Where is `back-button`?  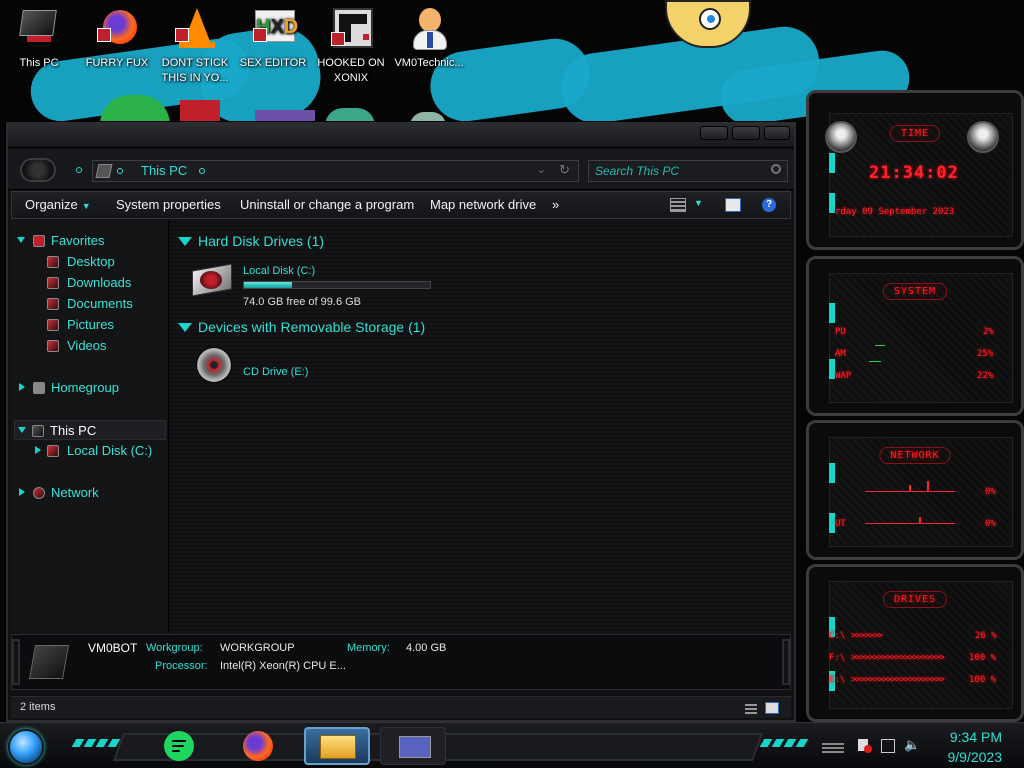 back-button is located at coordinates (38, 170).